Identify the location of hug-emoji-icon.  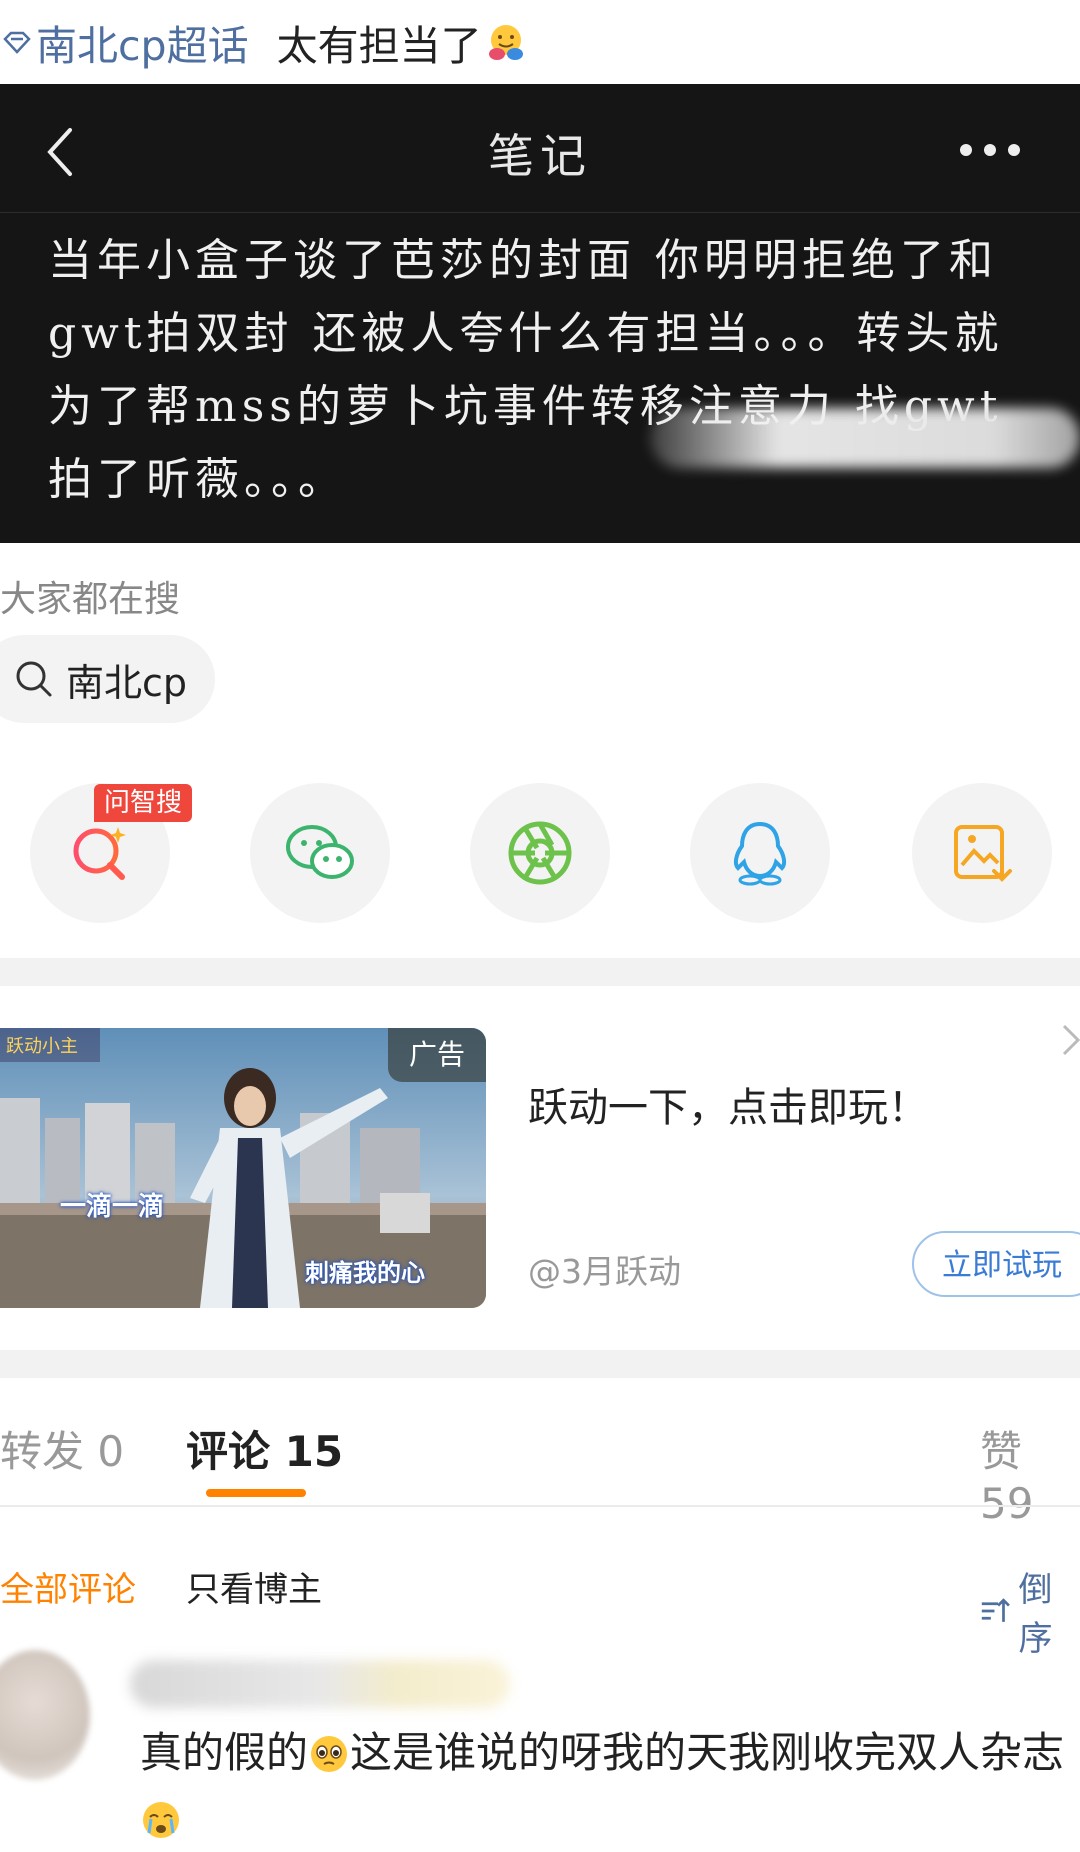
(505, 42).